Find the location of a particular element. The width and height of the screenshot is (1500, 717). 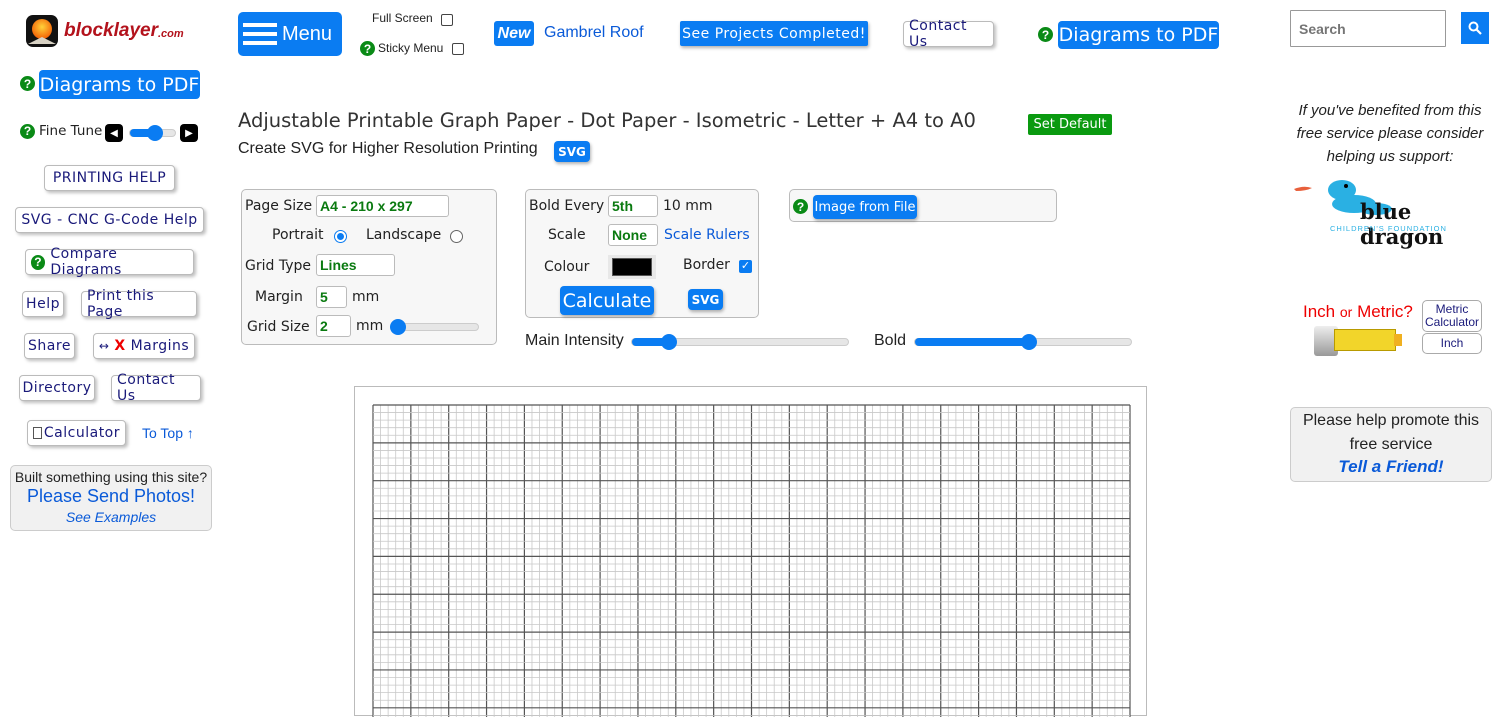

hamburger-icon is located at coordinates (260, 34).